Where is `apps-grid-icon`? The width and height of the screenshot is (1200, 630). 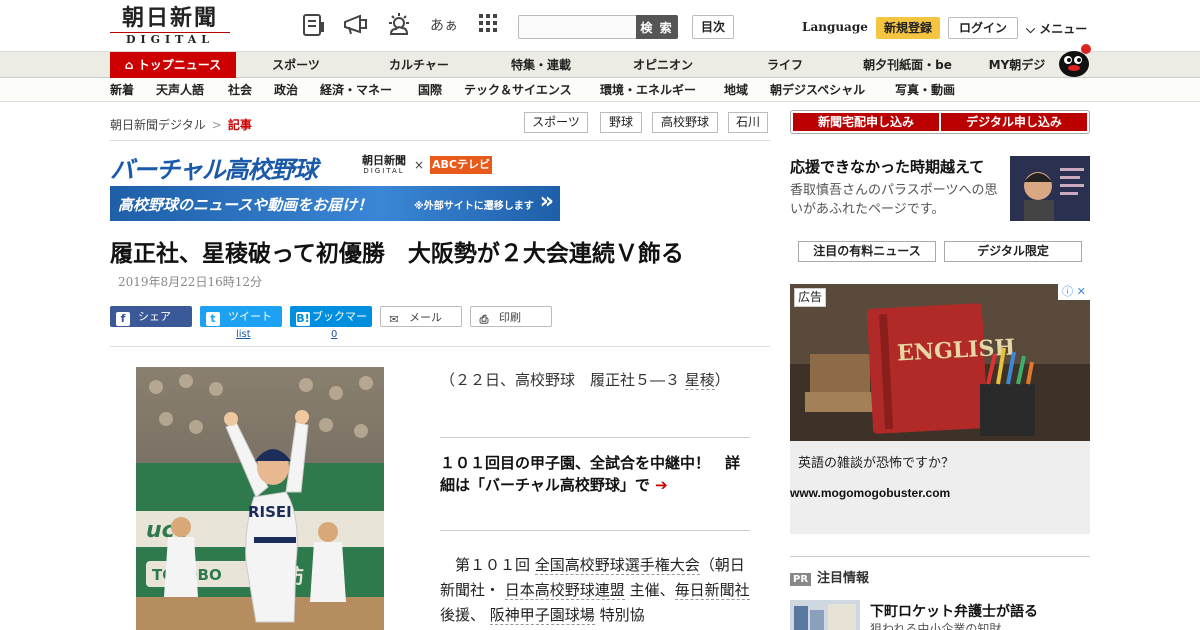
apps-grid-icon is located at coordinates (488, 26).